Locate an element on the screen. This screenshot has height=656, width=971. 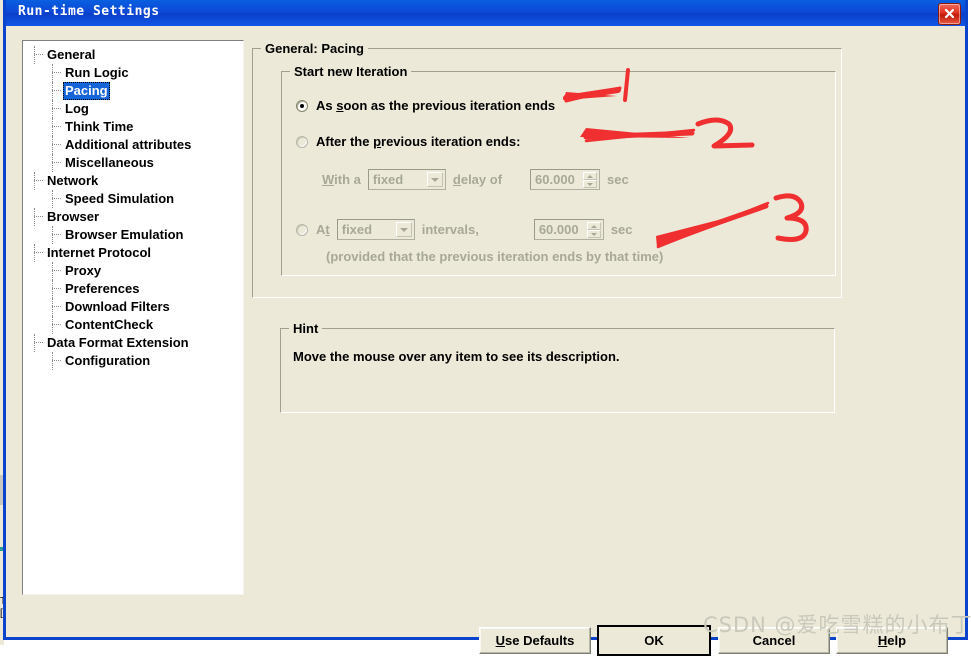
delay-row: With a fixed delay of 60.000 sec is located at coordinates (475, 179).